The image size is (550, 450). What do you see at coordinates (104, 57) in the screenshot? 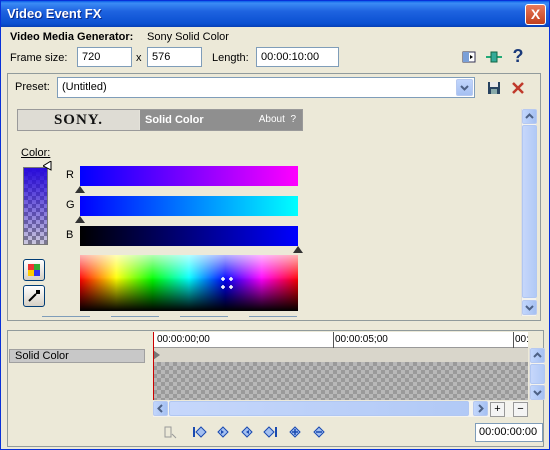
I see `frame-width-field: 720` at bounding box center [104, 57].